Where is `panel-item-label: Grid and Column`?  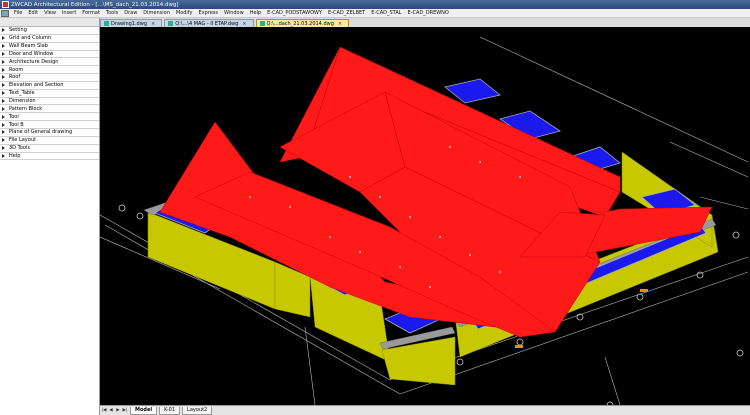
panel-item-label: Grid and Column is located at coordinates (30, 38).